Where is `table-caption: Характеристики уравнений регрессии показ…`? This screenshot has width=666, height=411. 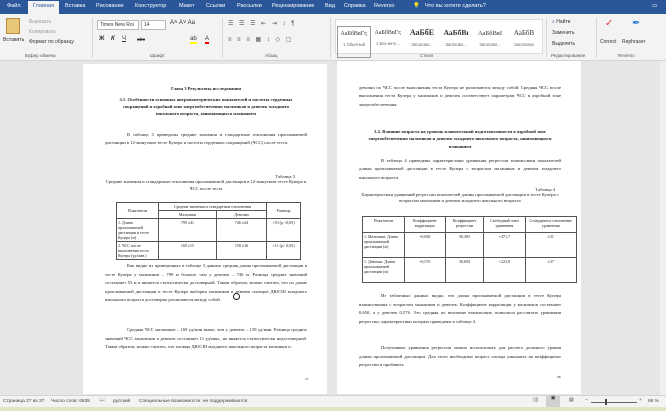
table-caption: Характеристики уравнений регрессии показ… is located at coordinates (460, 197).